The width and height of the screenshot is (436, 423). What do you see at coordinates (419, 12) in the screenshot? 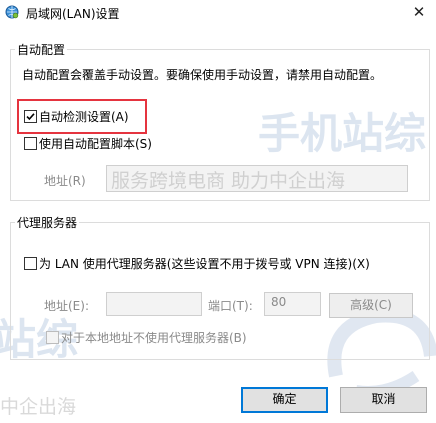
I see `close-button: ✕` at bounding box center [419, 12].